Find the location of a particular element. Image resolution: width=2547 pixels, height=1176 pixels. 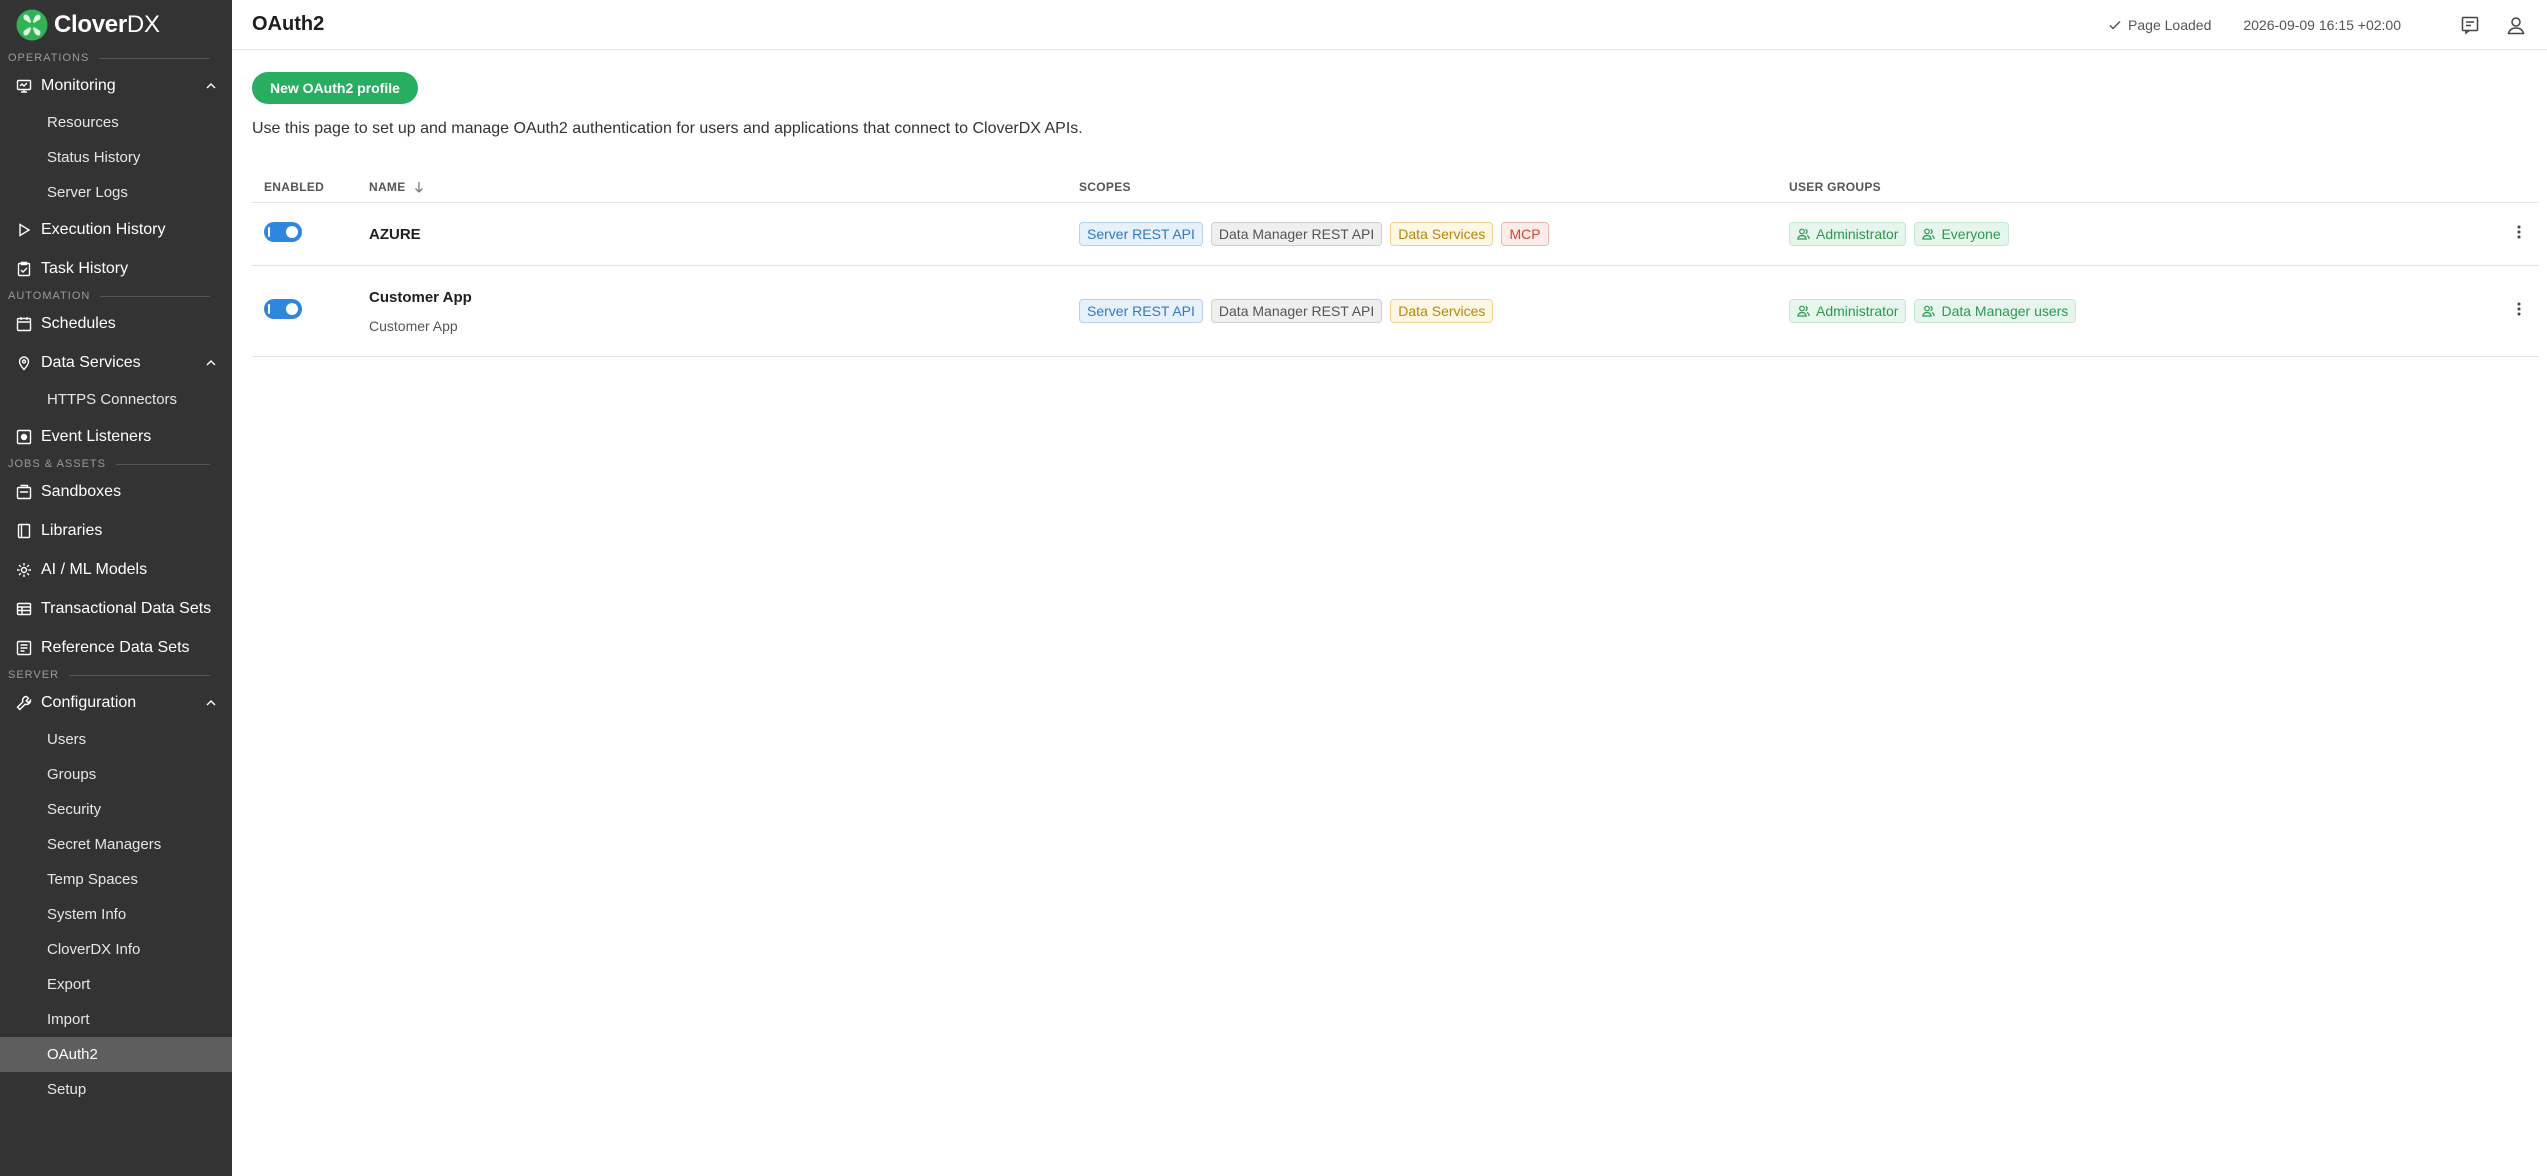

section-automation: AUTOMATION is located at coordinates (116, 296).